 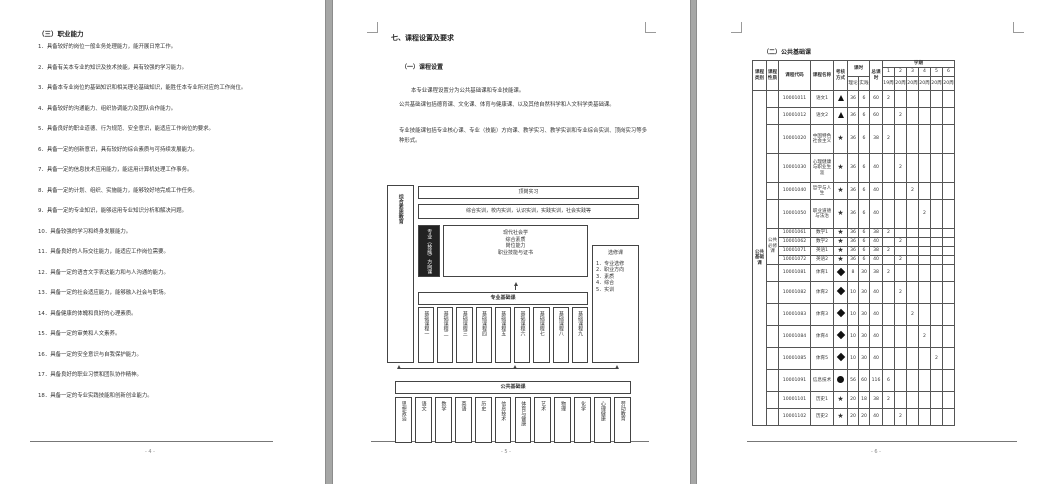 I want to click on triangle-icon, so click(x=840, y=97).